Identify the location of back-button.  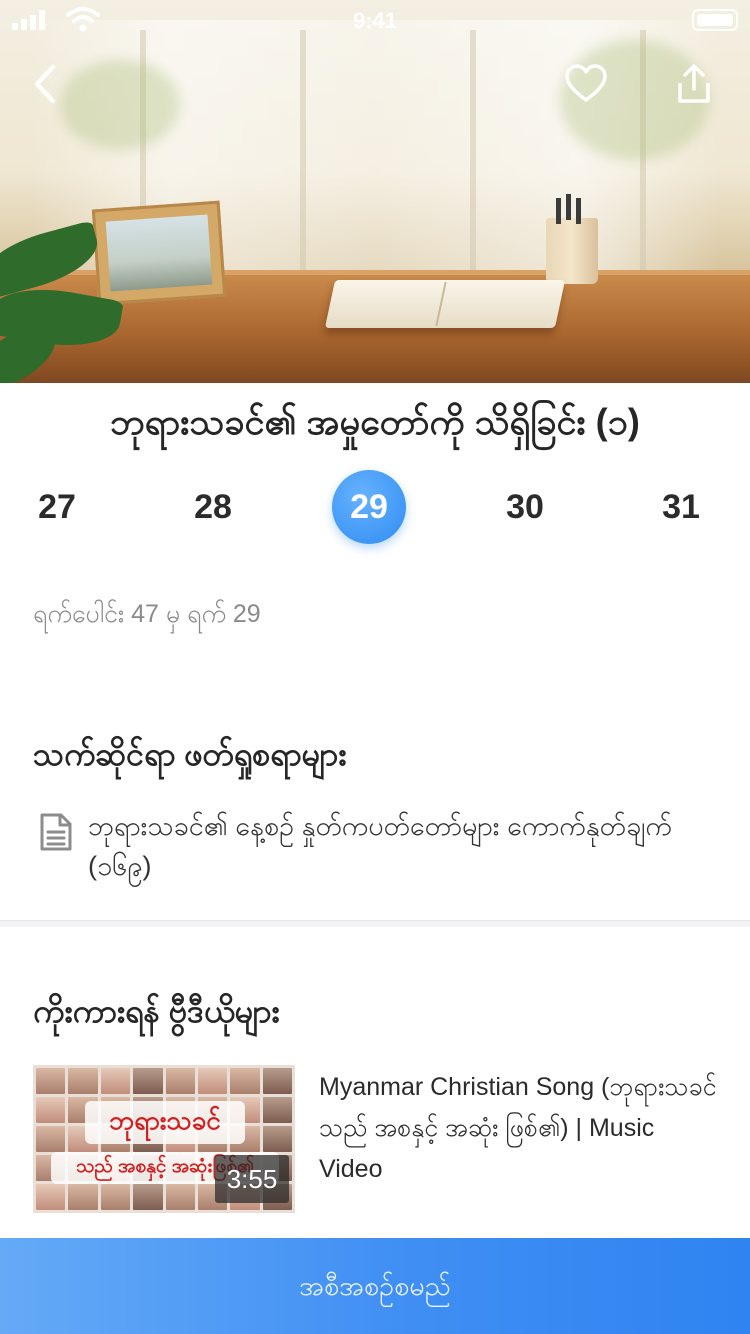
(46, 84).